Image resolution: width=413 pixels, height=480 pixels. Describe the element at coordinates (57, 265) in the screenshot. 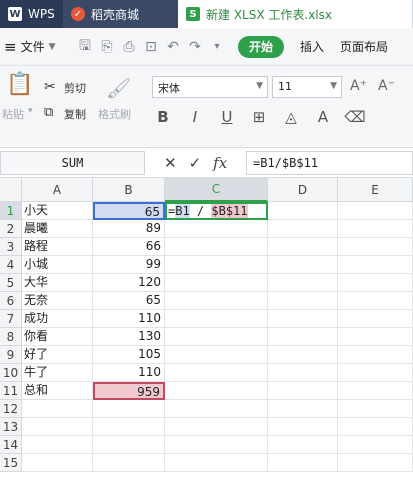

I see `cell-a4: 小城` at that location.